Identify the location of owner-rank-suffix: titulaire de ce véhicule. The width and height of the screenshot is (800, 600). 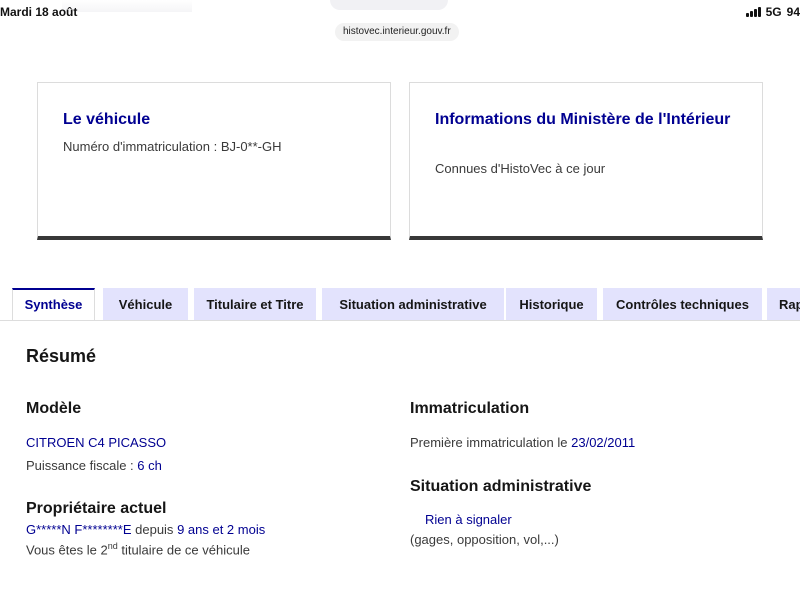
(185, 550).